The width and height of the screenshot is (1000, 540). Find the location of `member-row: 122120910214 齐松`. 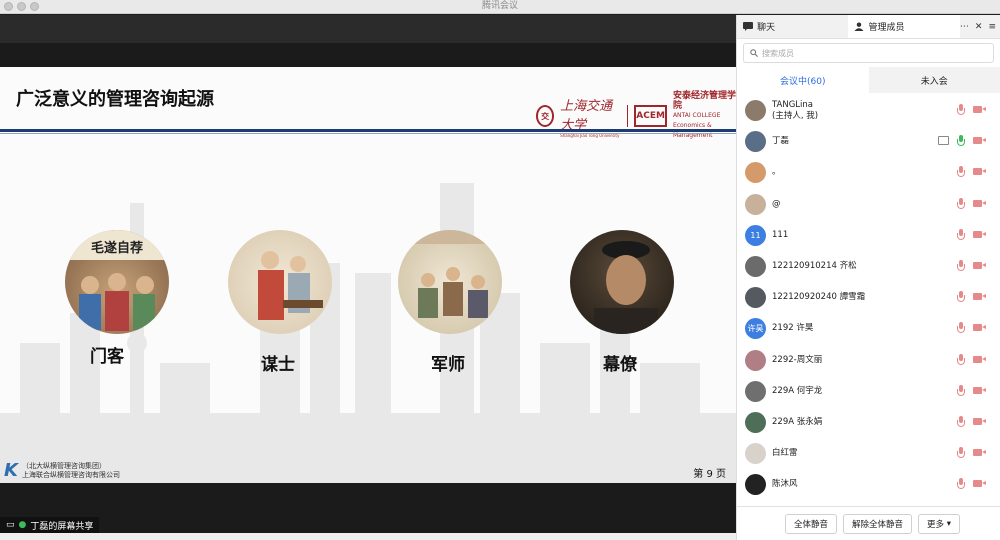

member-row: 122120910214 齐松 is located at coordinates (868, 266).